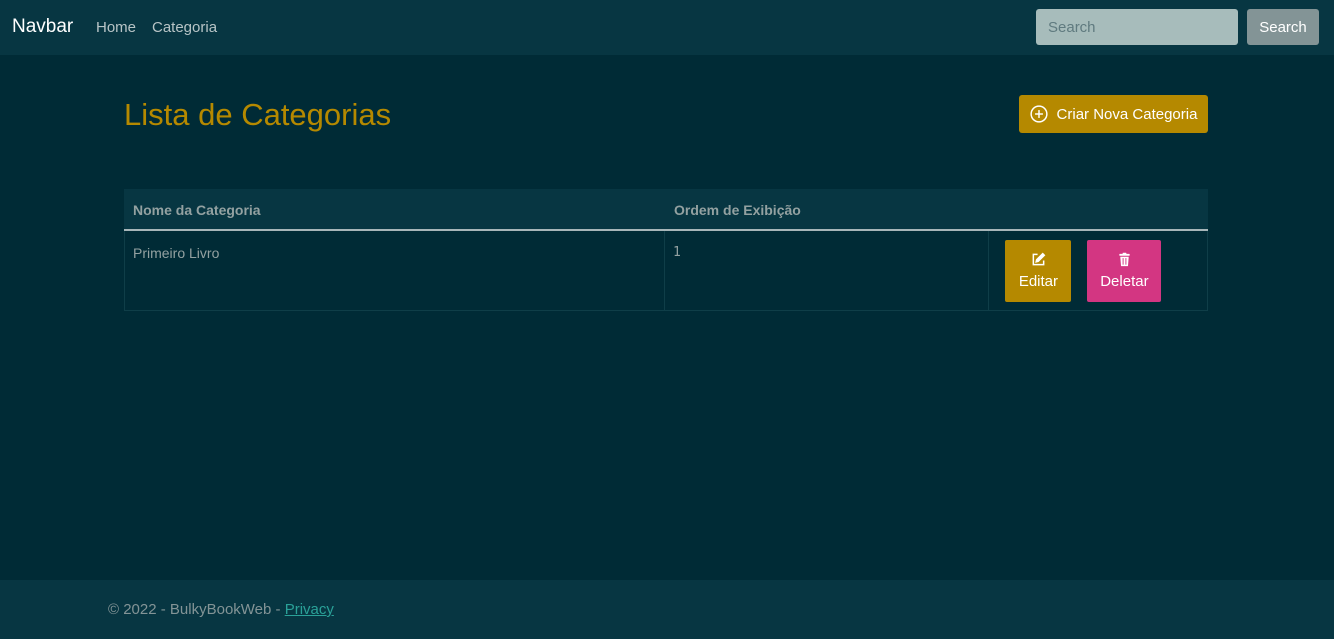  What do you see at coordinates (1099, 209) in the screenshot?
I see `column-header-actions` at bounding box center [1099, 209].